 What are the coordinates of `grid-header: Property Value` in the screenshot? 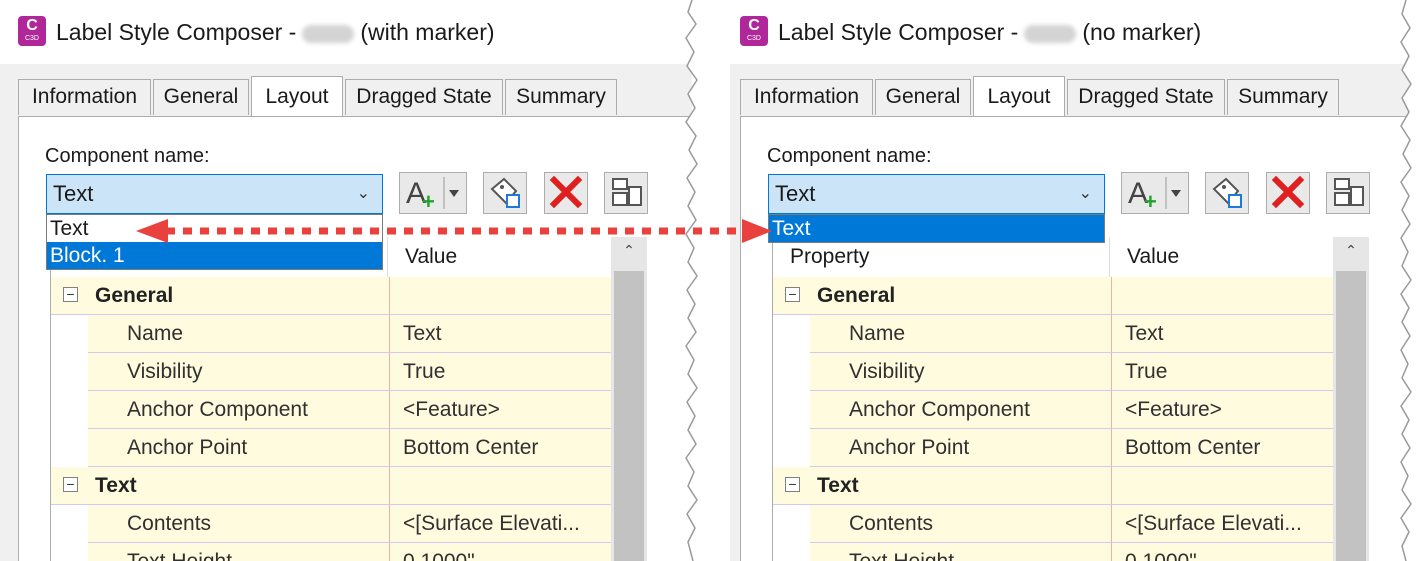 It's located at (1053, 257).